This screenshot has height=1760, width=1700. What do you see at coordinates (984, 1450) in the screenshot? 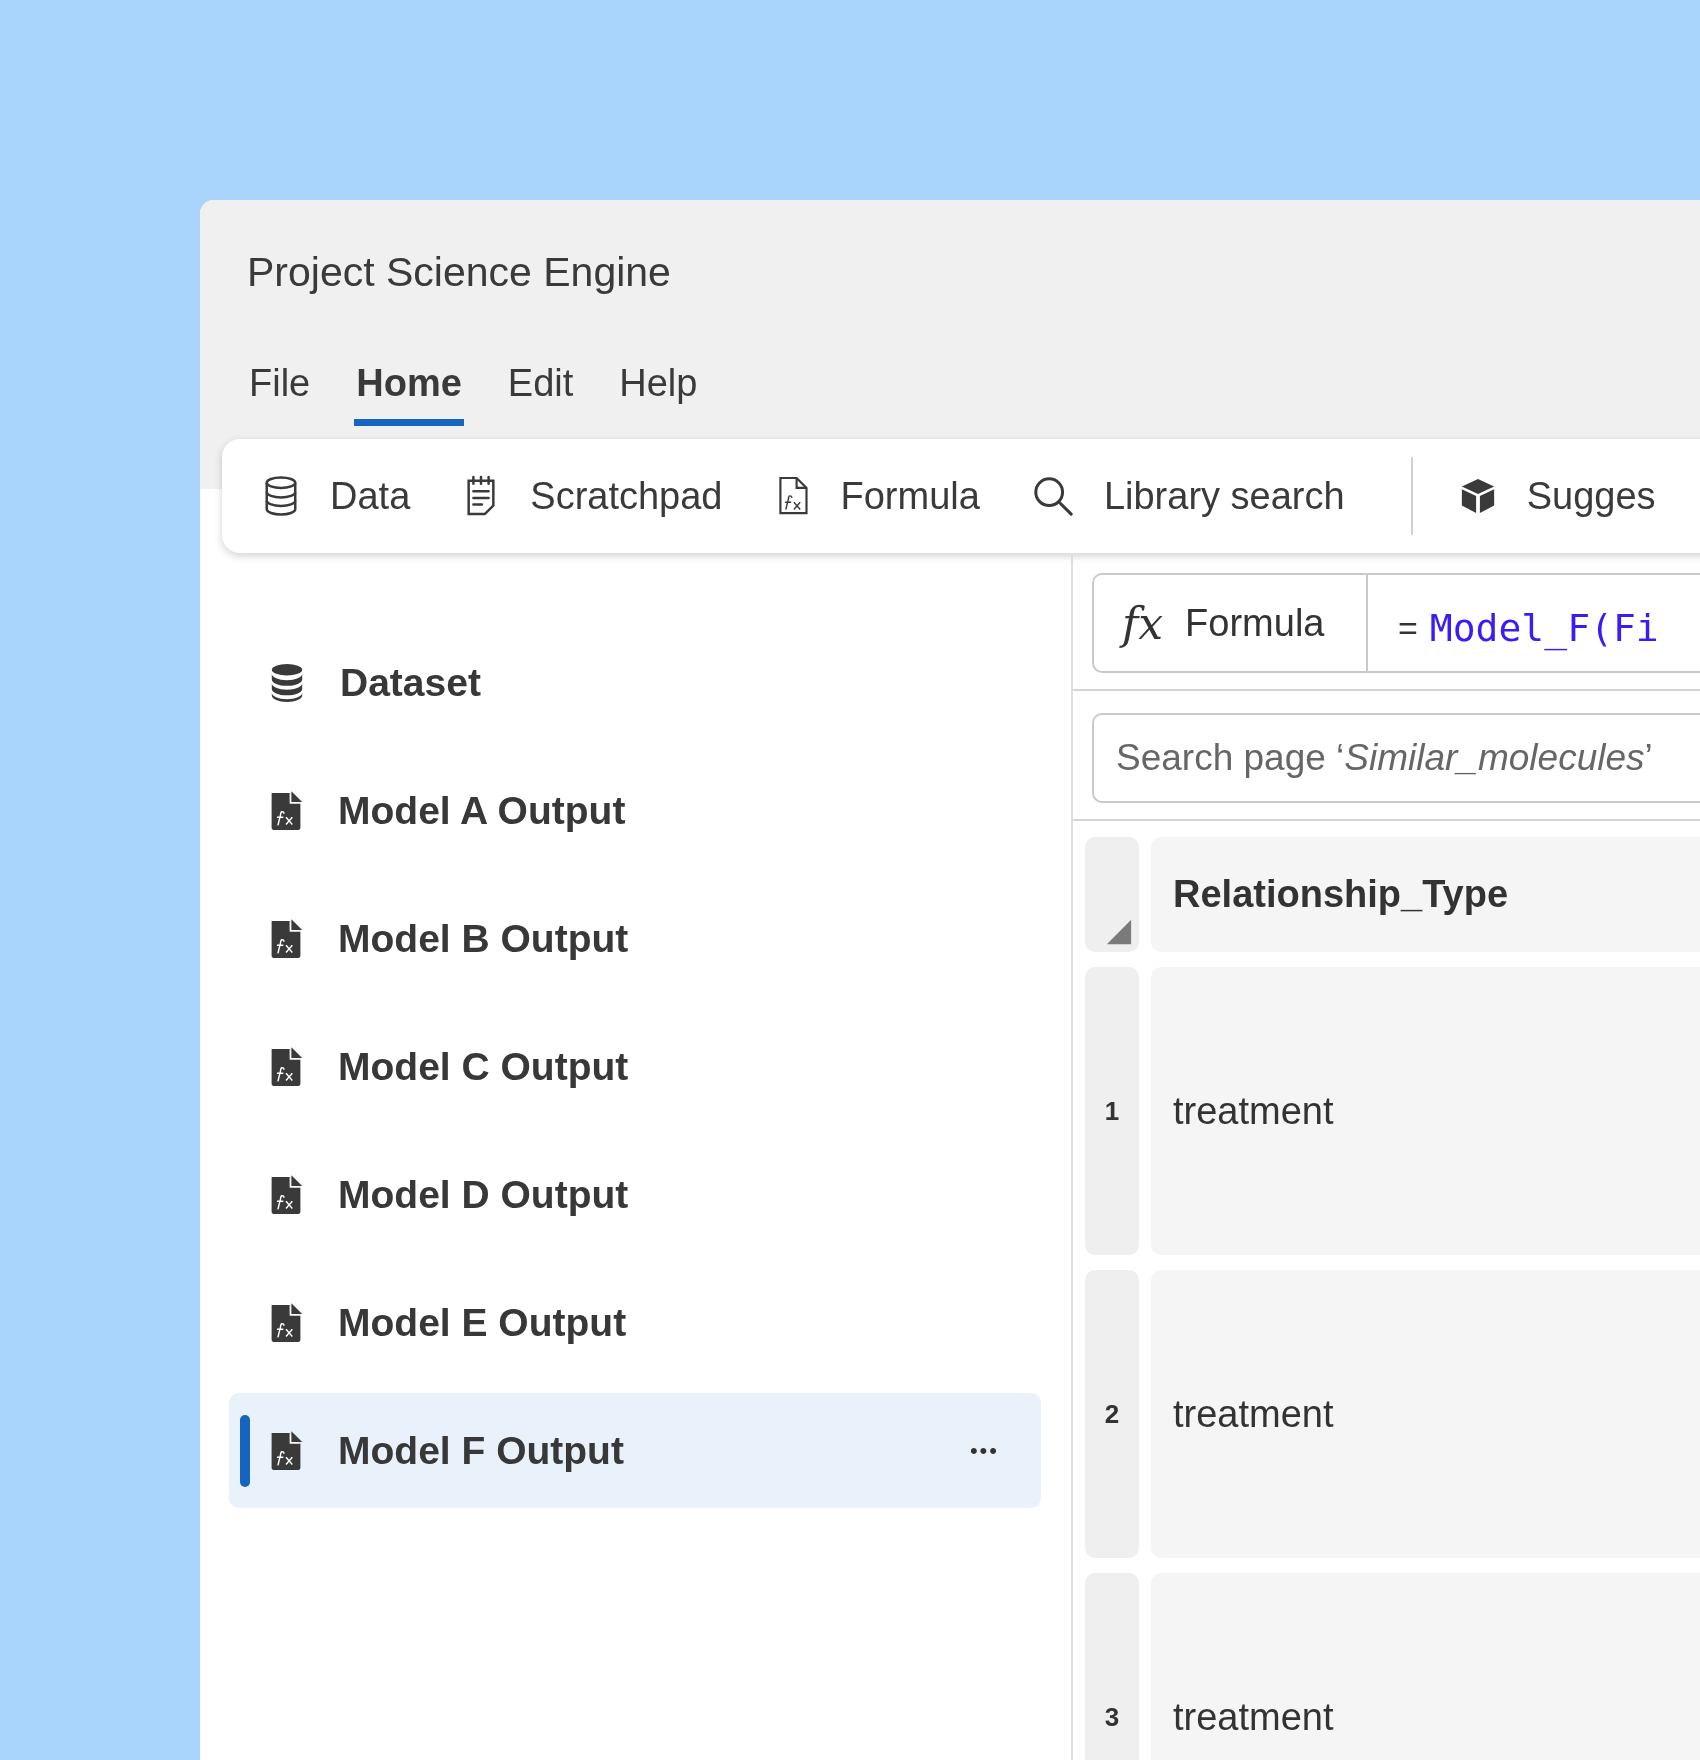
I see `more-options-button: •••` at bounding box center [984, 1450].